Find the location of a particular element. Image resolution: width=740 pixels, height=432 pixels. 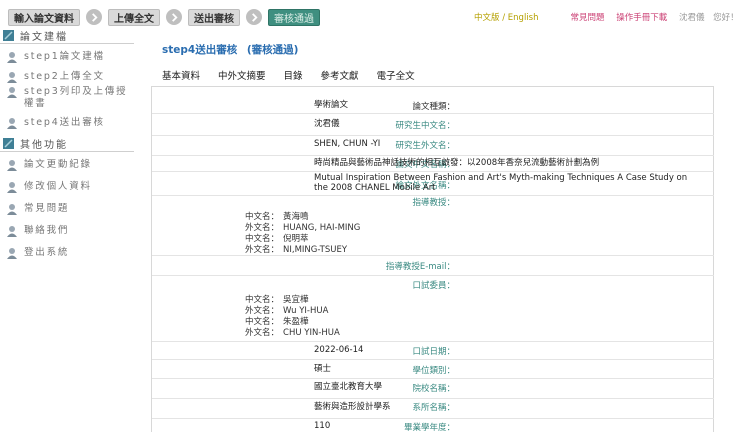

sidebar-item-step2: step2上傳全文 is located at coordinates (67, 77).